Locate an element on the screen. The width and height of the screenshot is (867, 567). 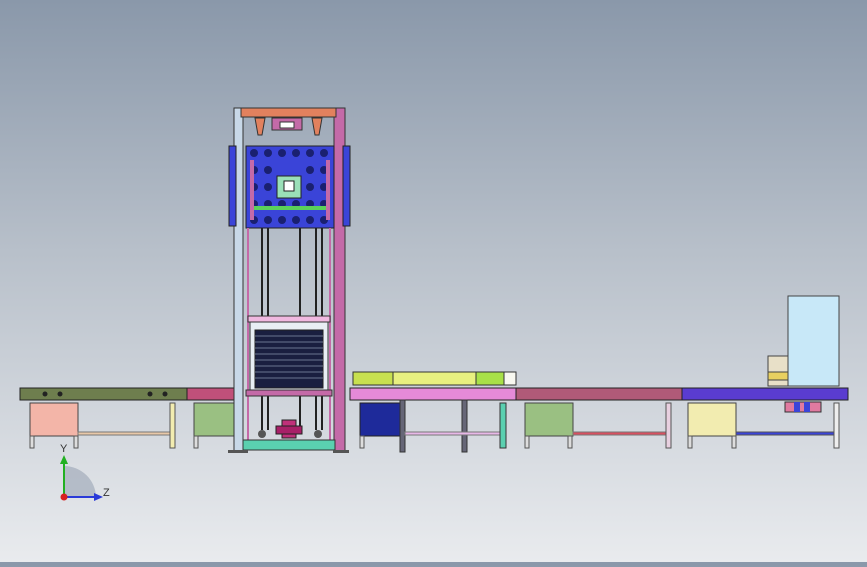
conveyor-5-sensor-band is located at coordinates (778, 376).